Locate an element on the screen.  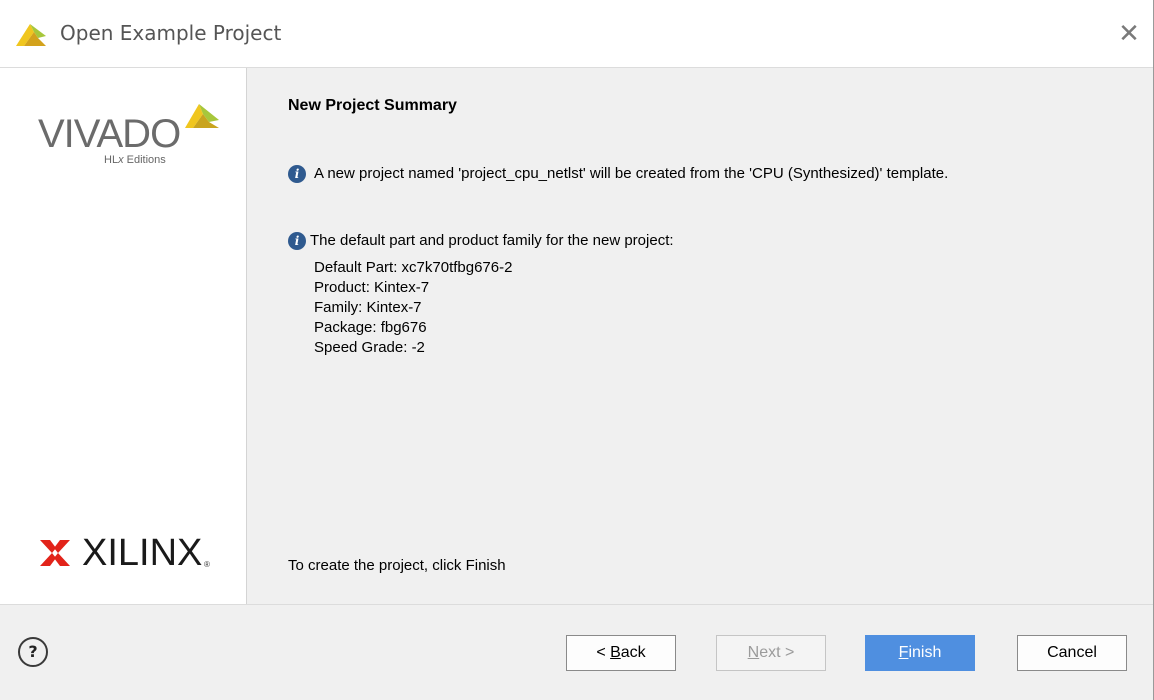
back-button: < Back is located at coordinates (621, 653).